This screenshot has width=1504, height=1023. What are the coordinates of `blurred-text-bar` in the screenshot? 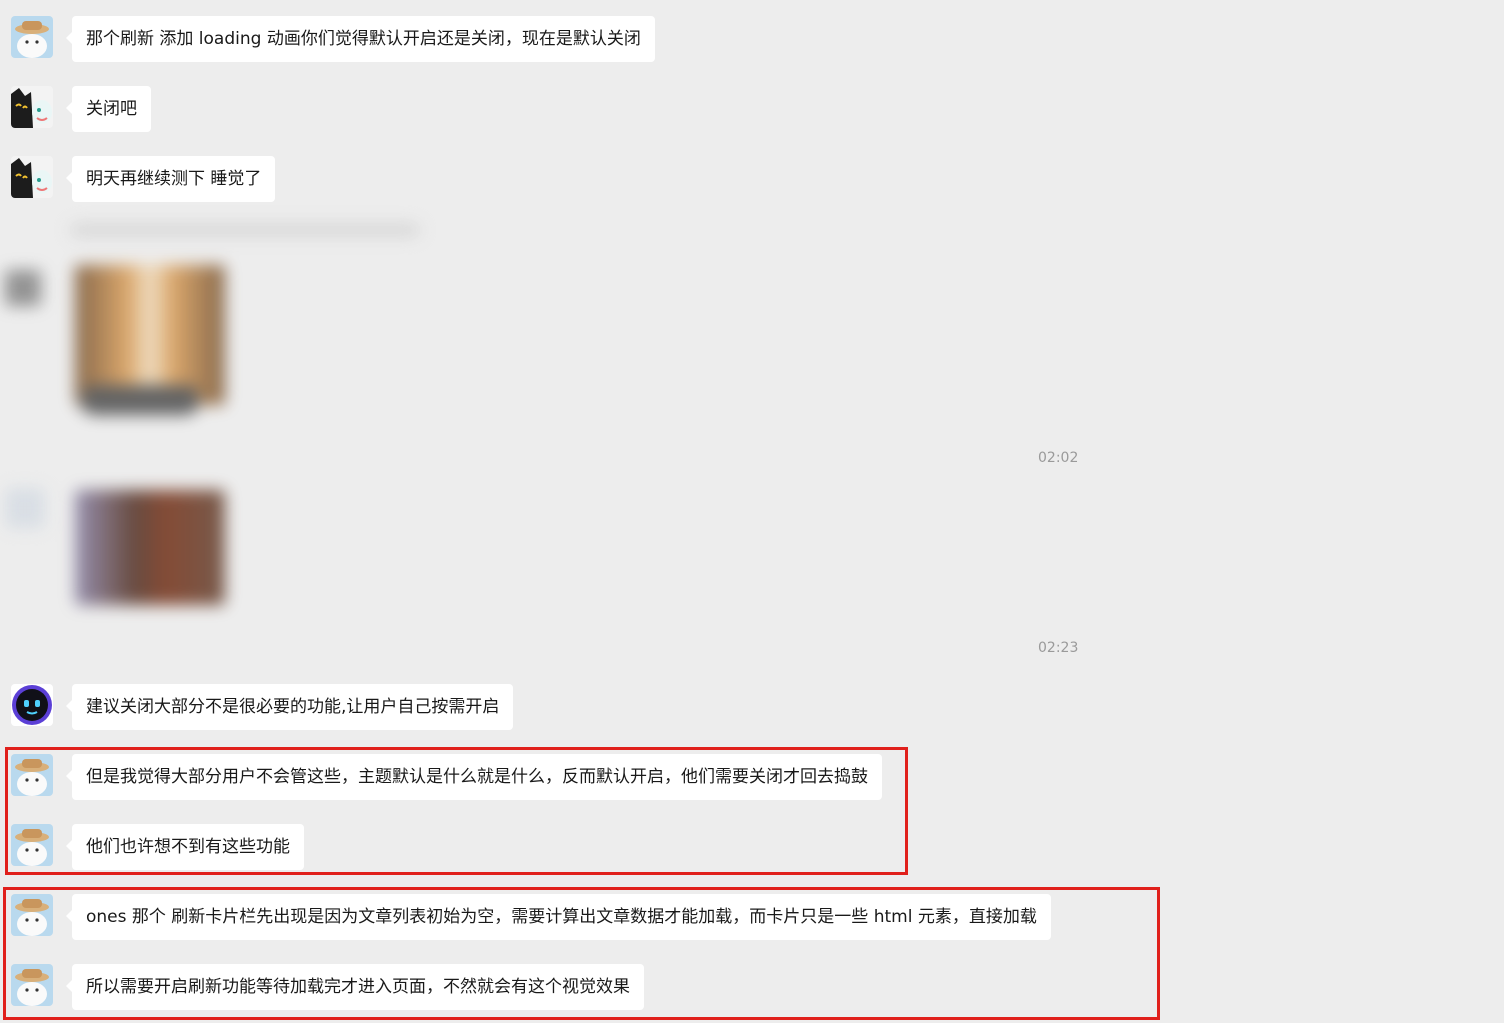 It's located at (245, 230).